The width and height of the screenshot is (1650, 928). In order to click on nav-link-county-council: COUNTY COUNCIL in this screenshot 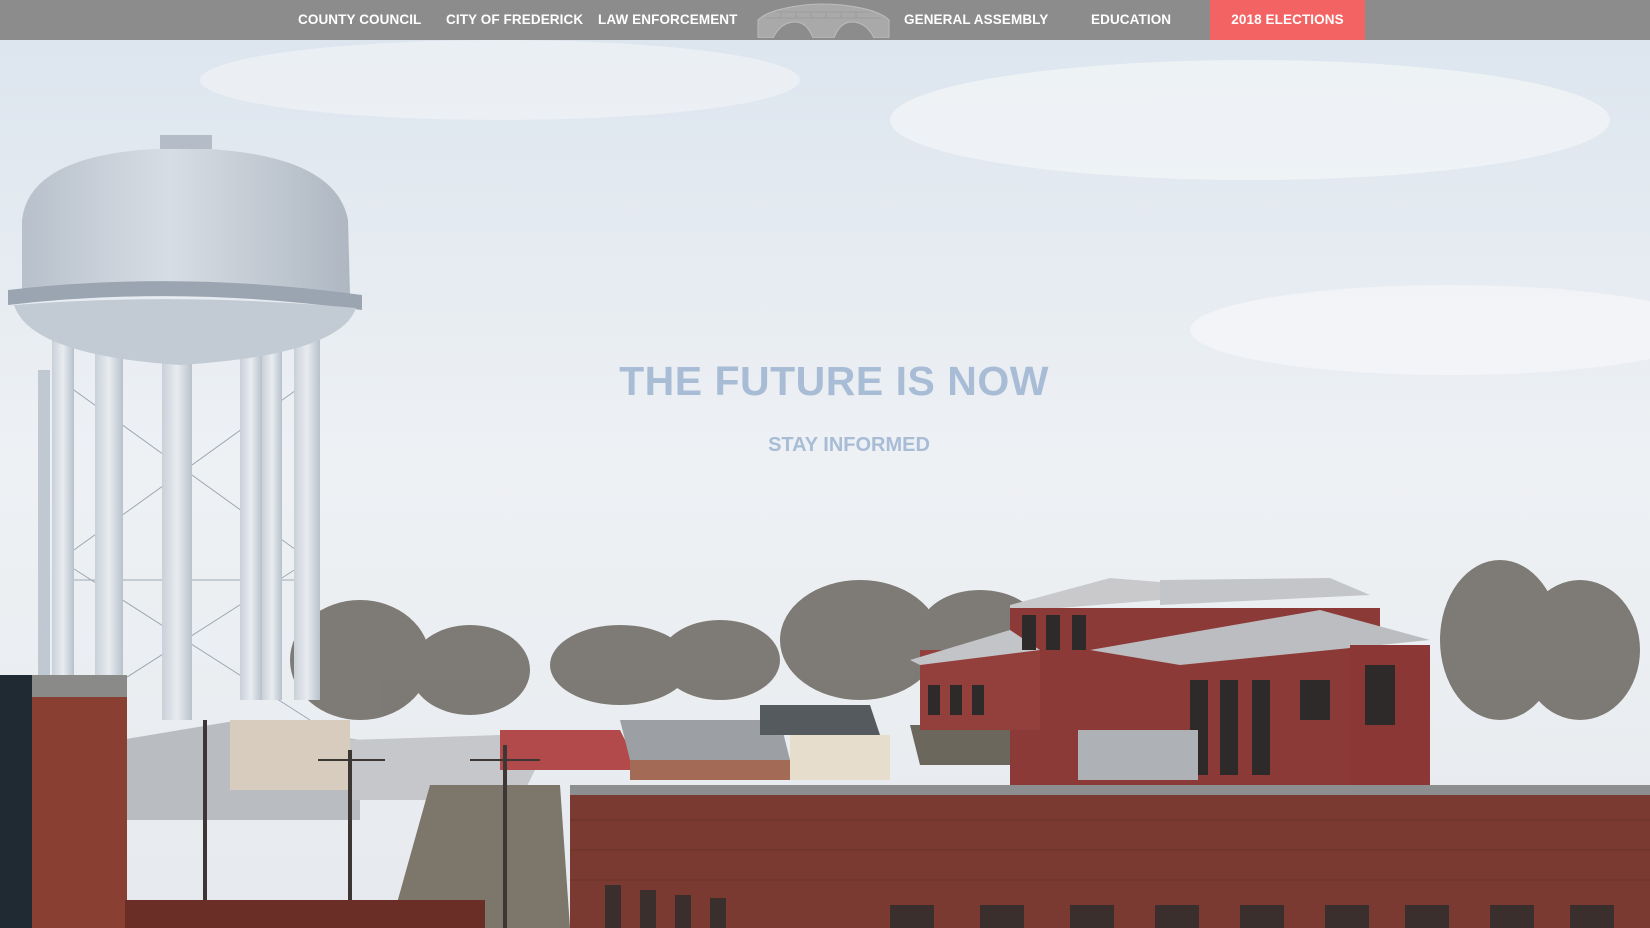, I will do `click(359, 20)`.